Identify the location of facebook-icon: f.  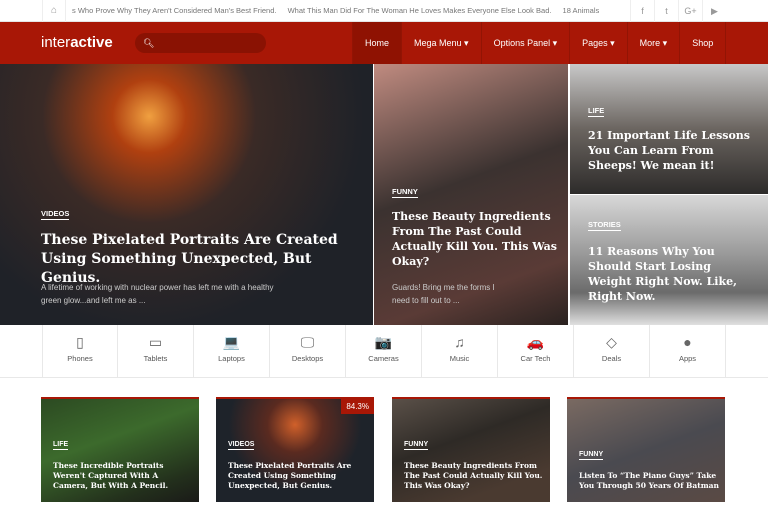
(642, 11).